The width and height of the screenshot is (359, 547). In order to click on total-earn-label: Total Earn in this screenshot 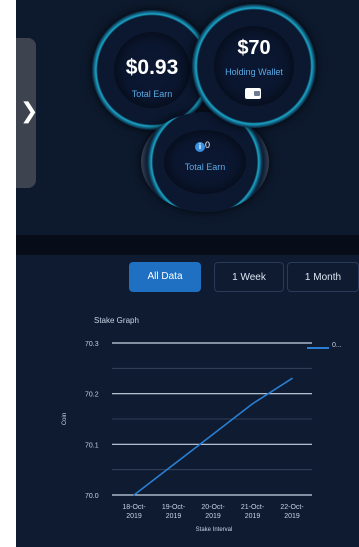, I will do `click(152, 94)`.